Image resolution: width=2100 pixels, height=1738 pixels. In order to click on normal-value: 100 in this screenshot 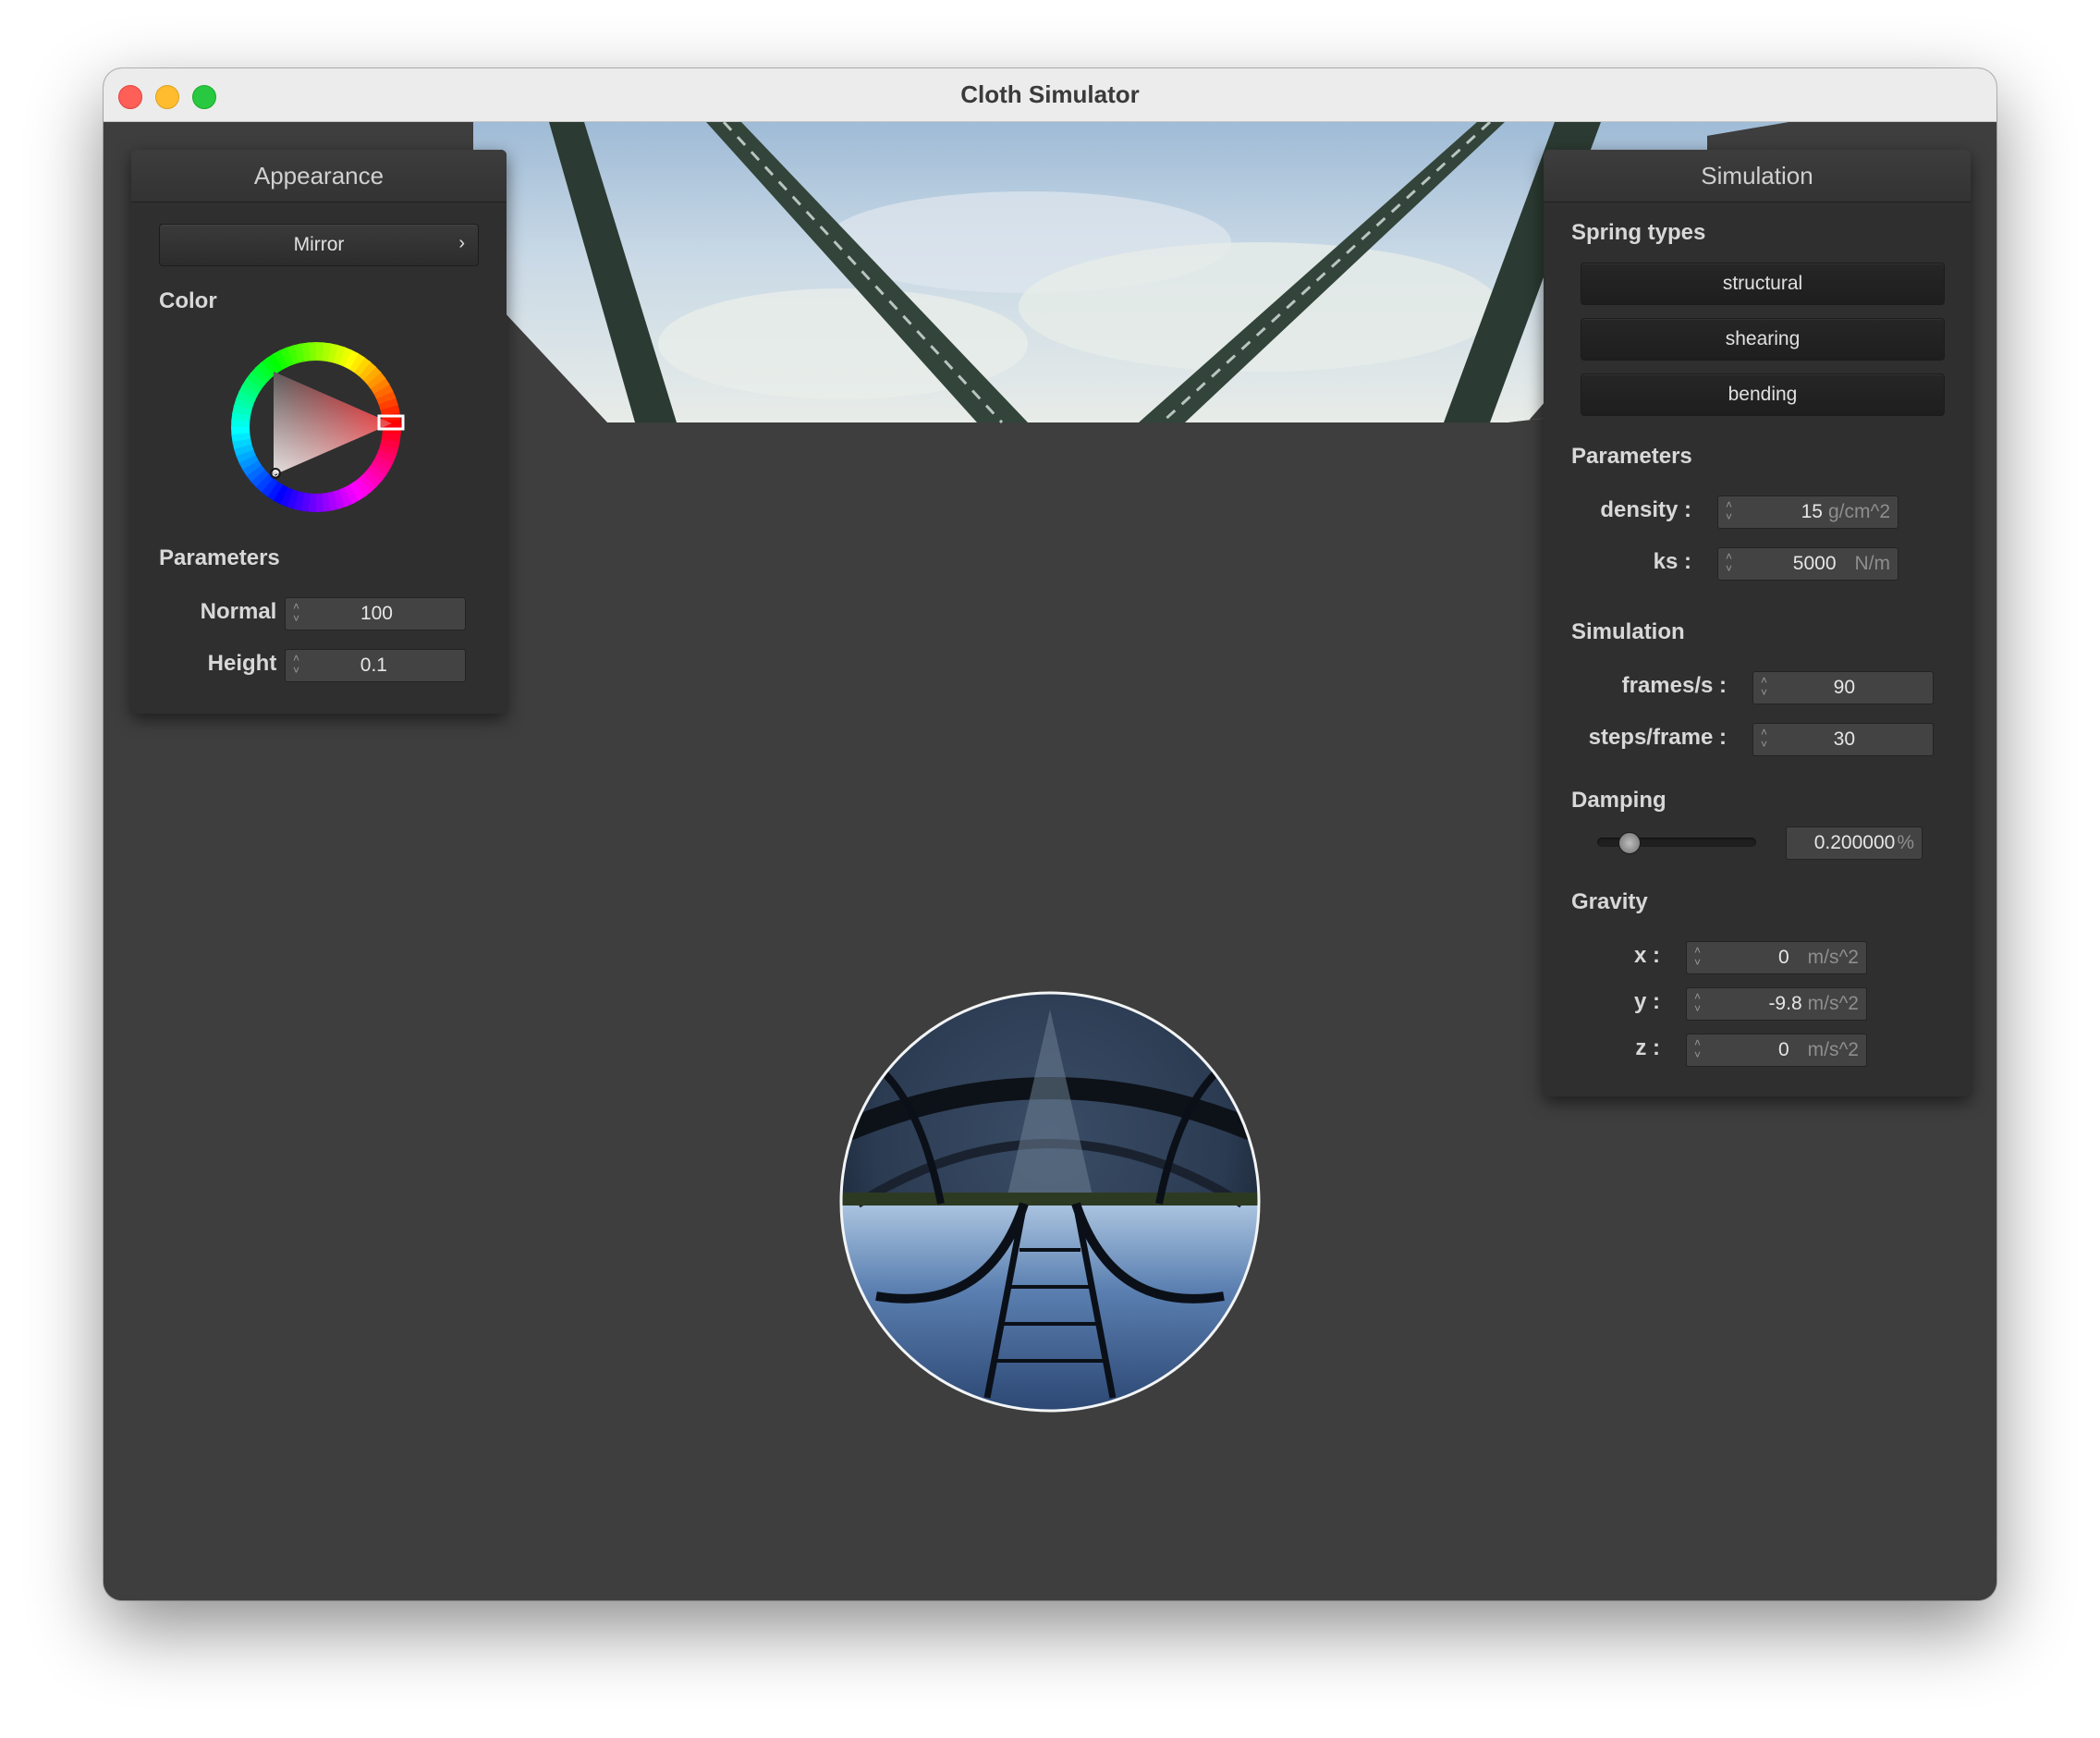, I will do `click(376, 613)`.